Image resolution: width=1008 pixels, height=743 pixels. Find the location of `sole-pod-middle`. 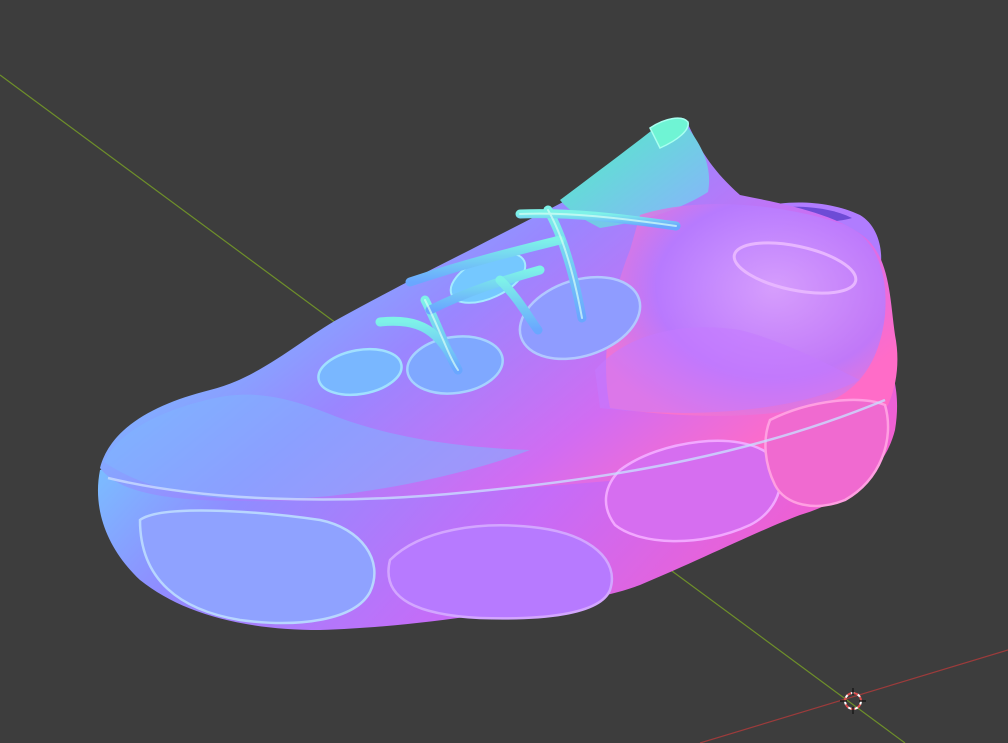

sole-pod-middle is located at coordinates (500, 572).